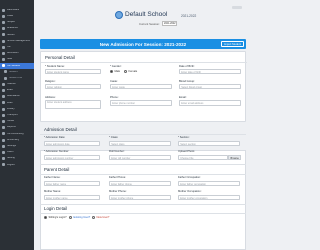  I want to click on sidebar-item-label: Users, so click(10, 152).